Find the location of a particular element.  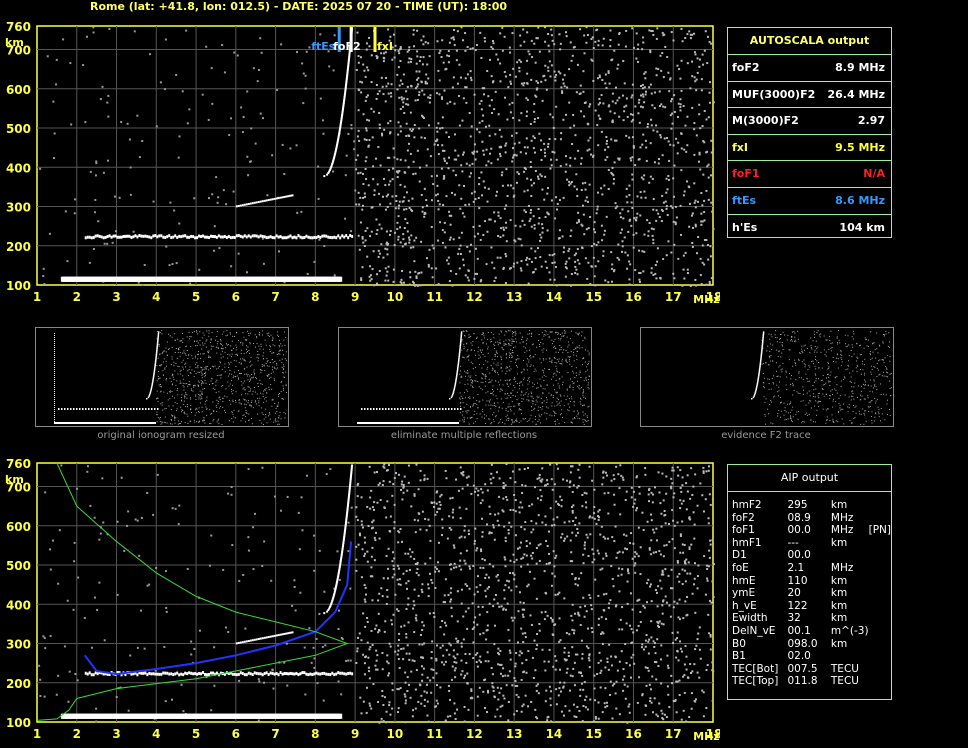

autoscala-label: MUF(3000)F2 is located at coordinates (774, 94).